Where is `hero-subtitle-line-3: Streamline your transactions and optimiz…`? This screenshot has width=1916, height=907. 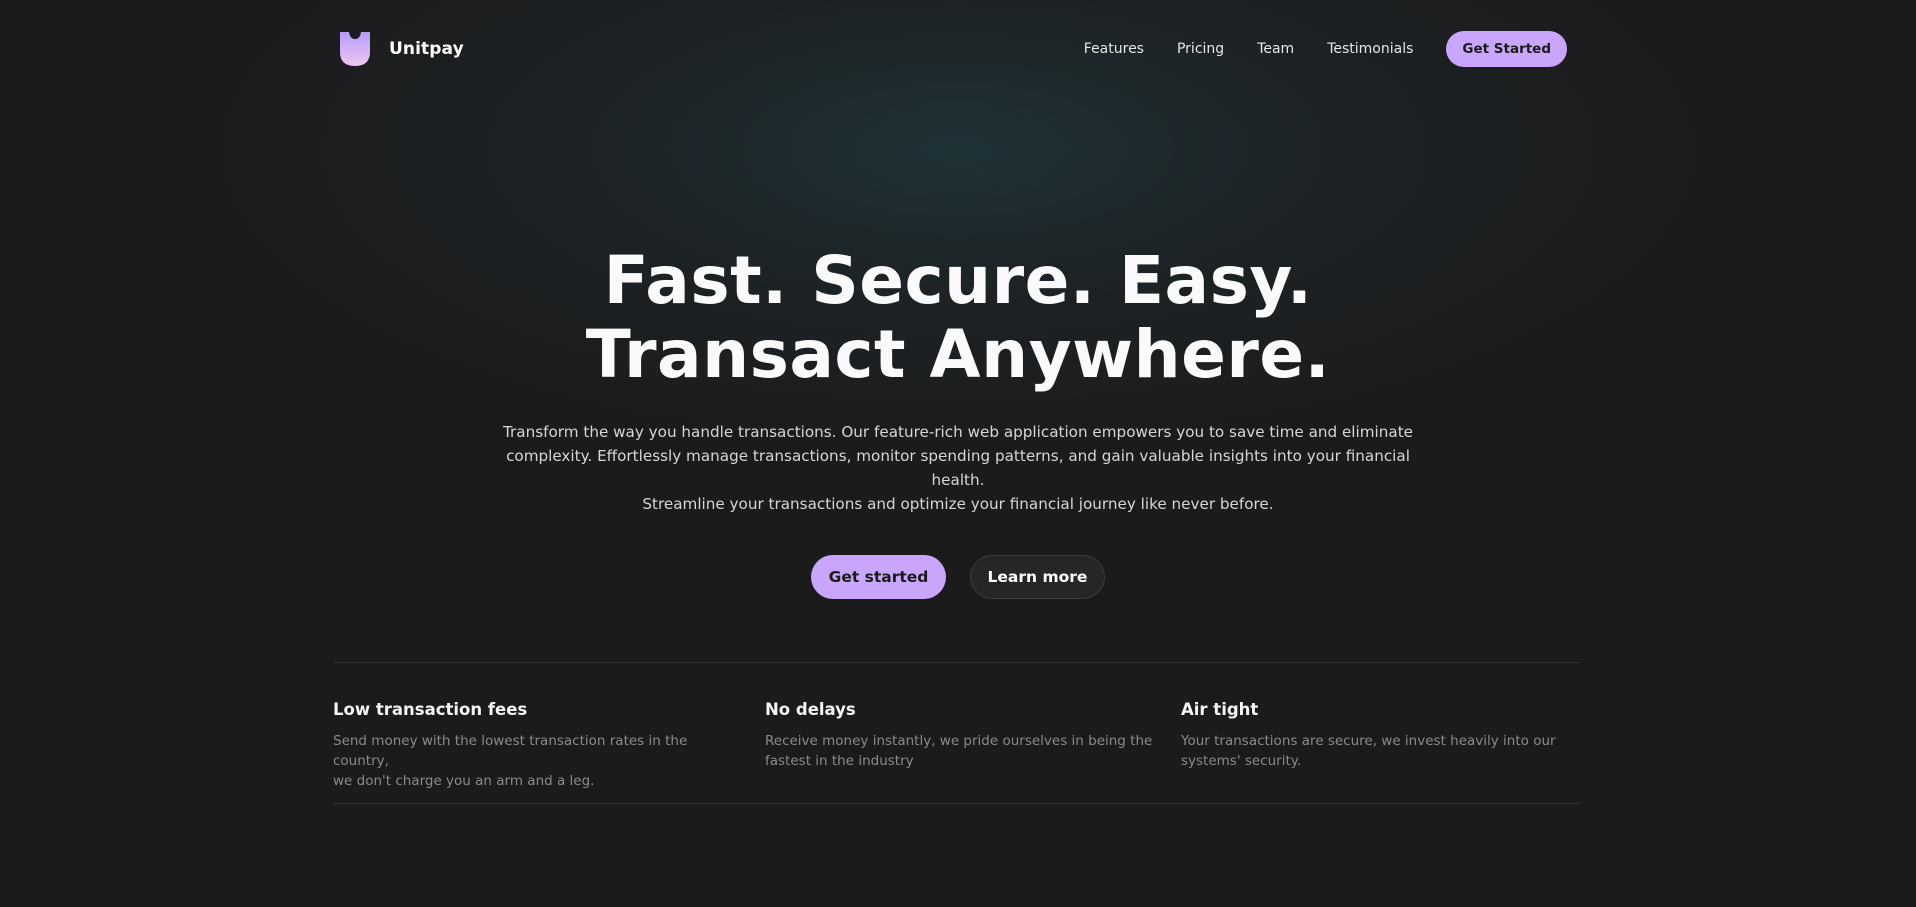
hero-subtitle-line-3: Streamline your transactions and optimiz… is located at coordinates (958, 504).